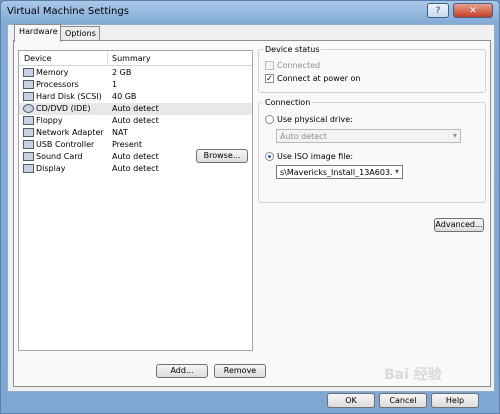  I want to click on tab-hardware: Hardware, so click(37, 33).